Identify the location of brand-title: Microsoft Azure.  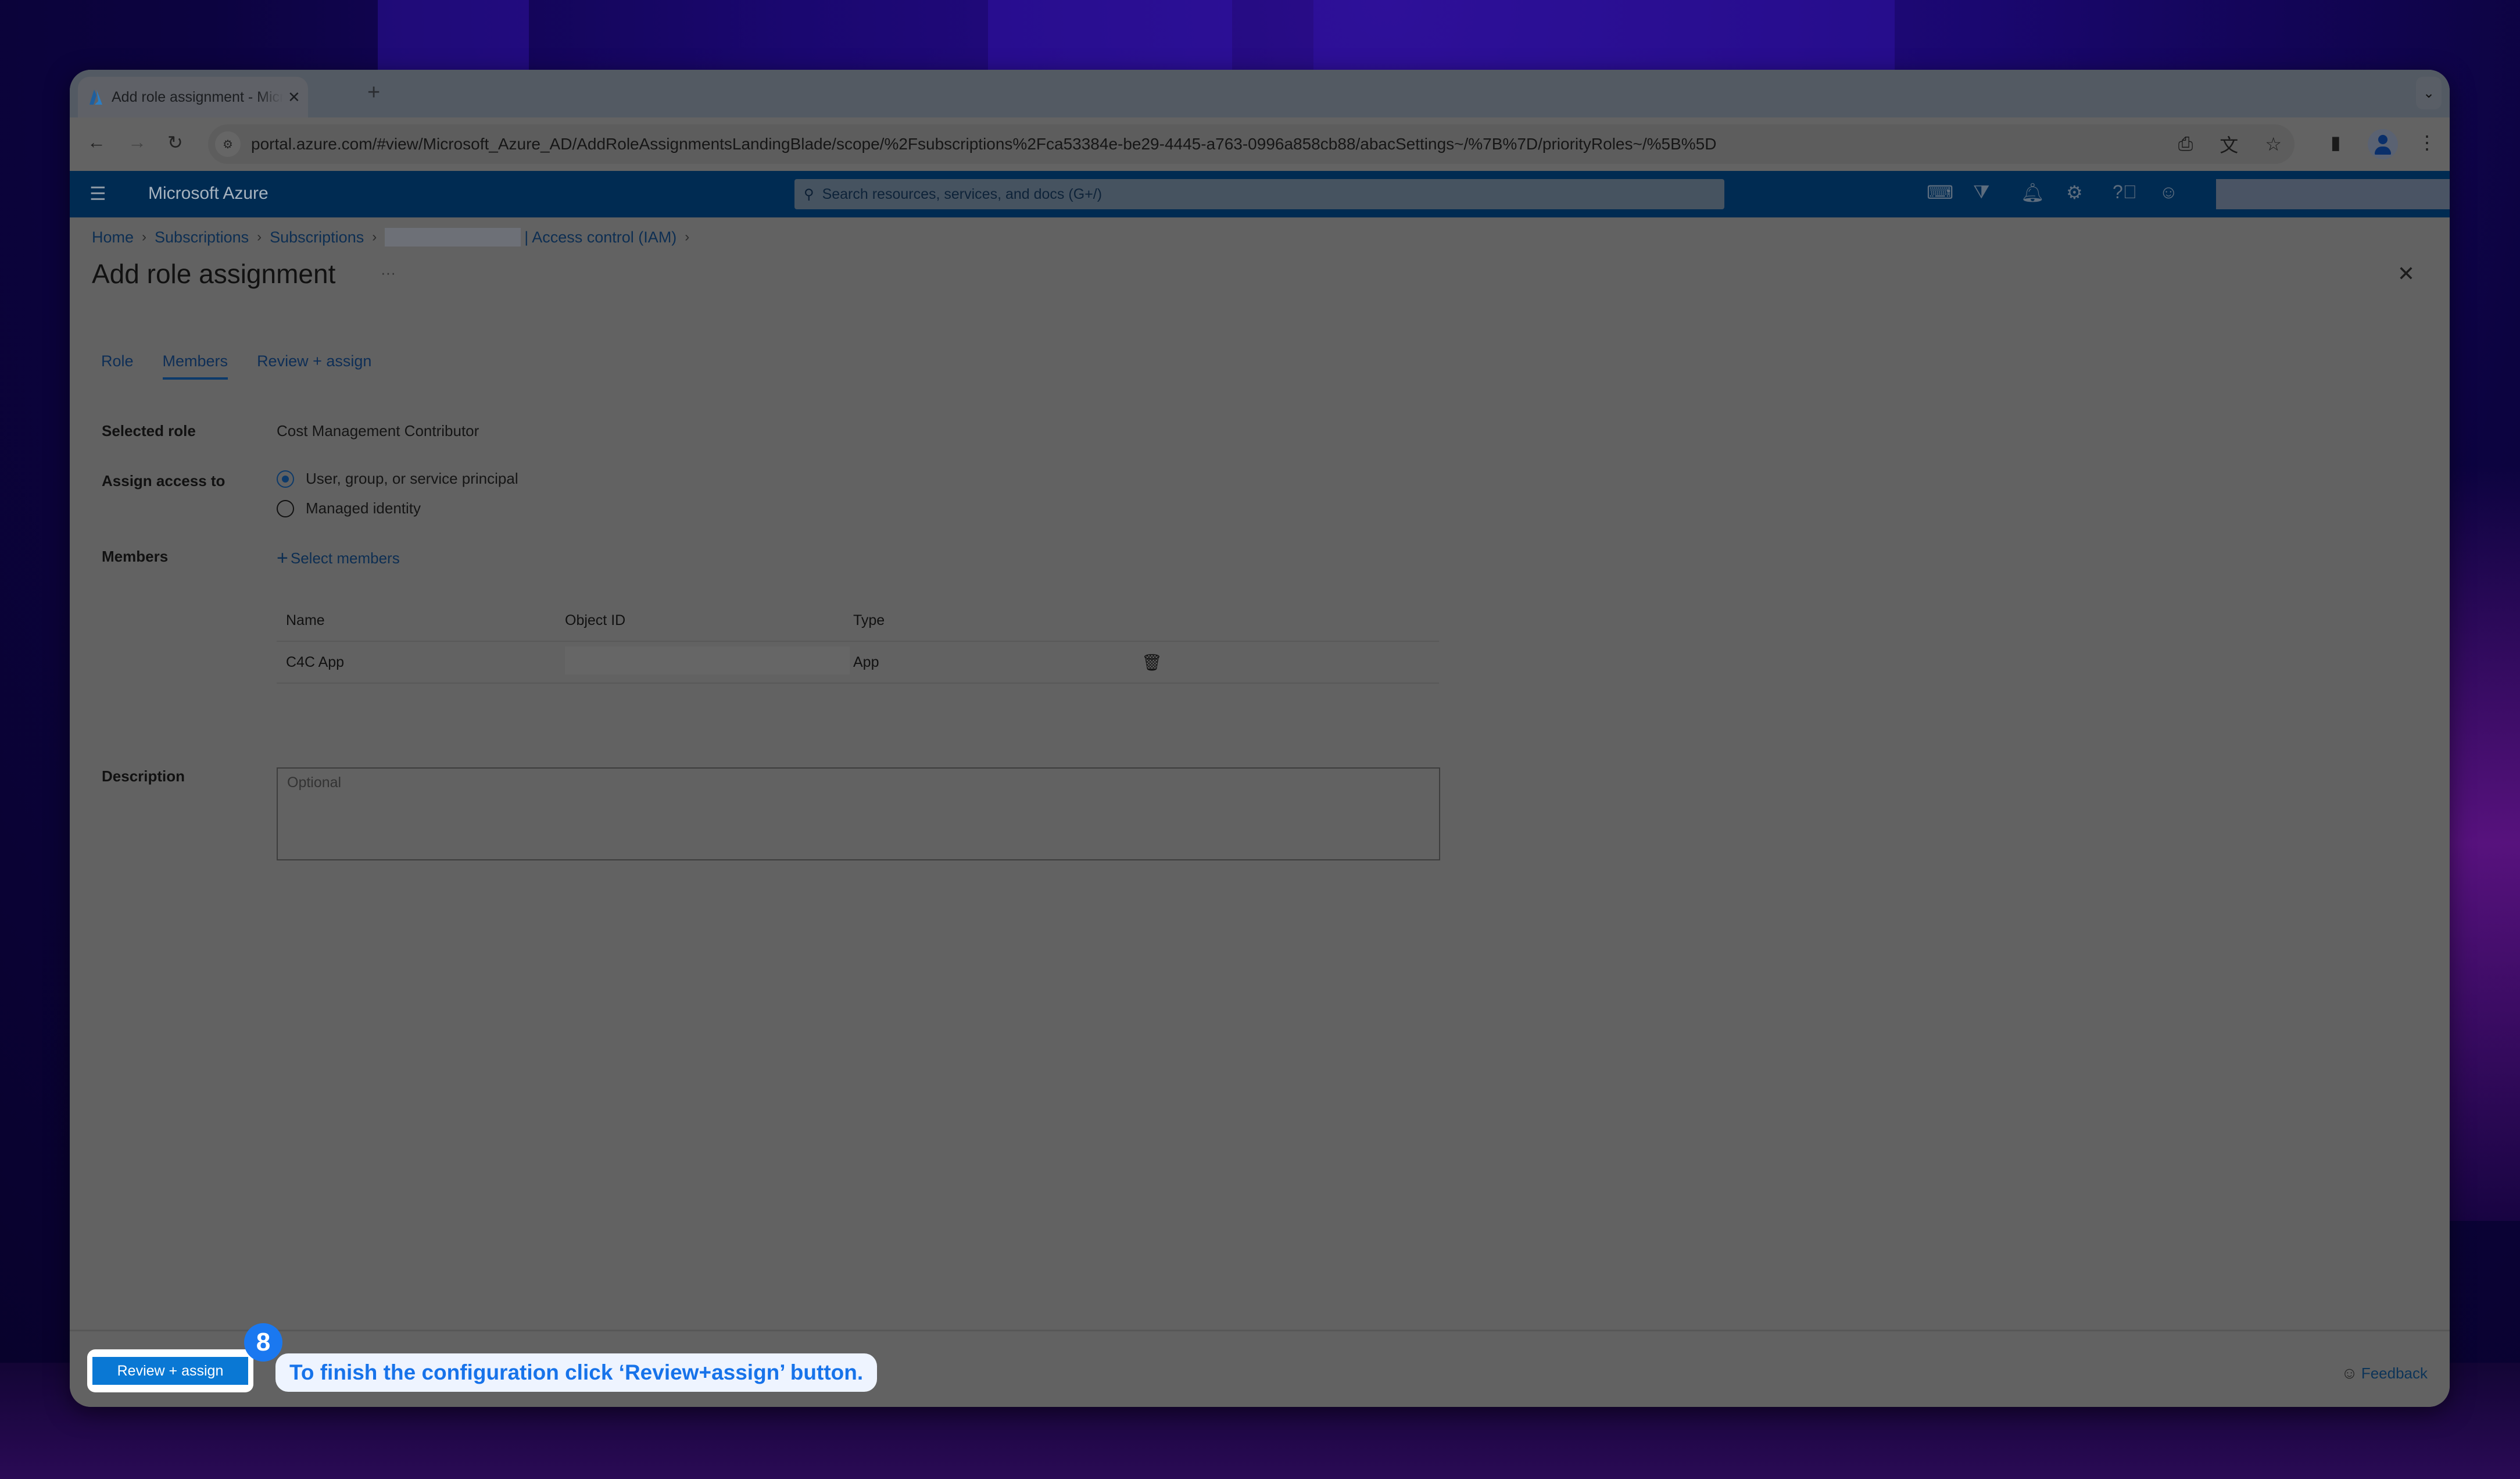
(209, 193).